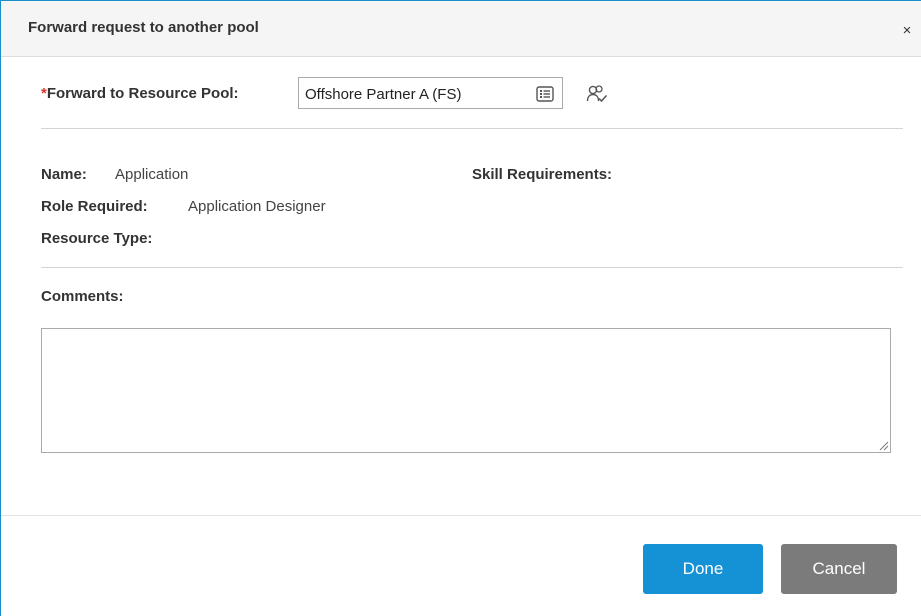  I want to click on forward-pool-label: *Forward to Resource Pool:, so click(140, 93).